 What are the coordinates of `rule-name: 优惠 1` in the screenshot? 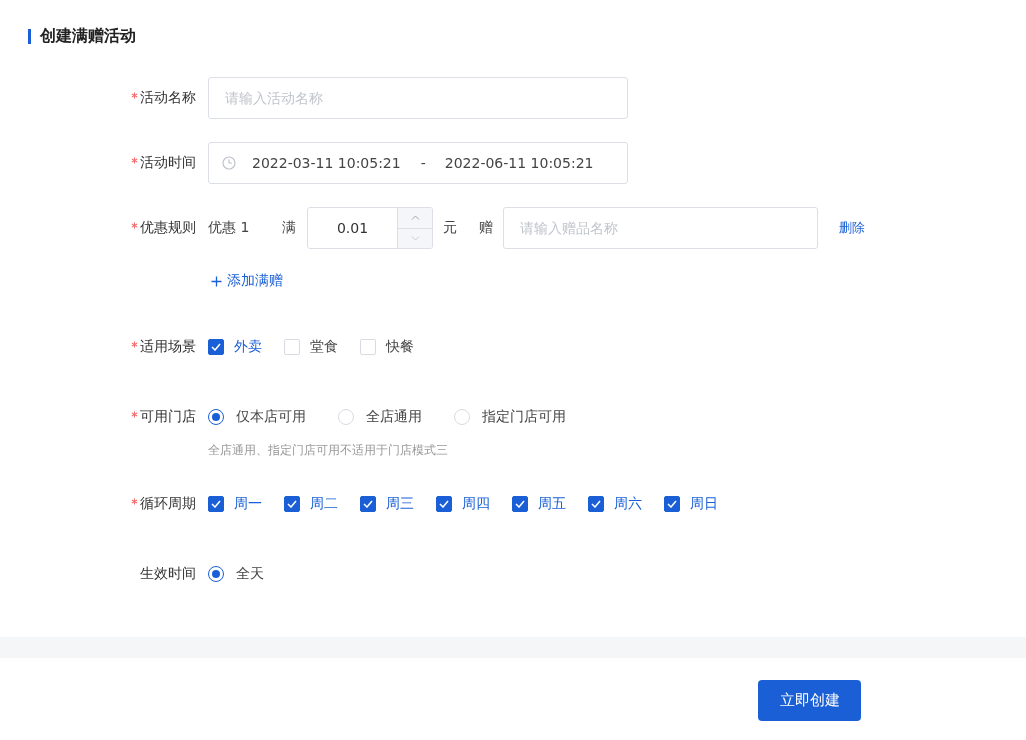 It's located at (229, 228).